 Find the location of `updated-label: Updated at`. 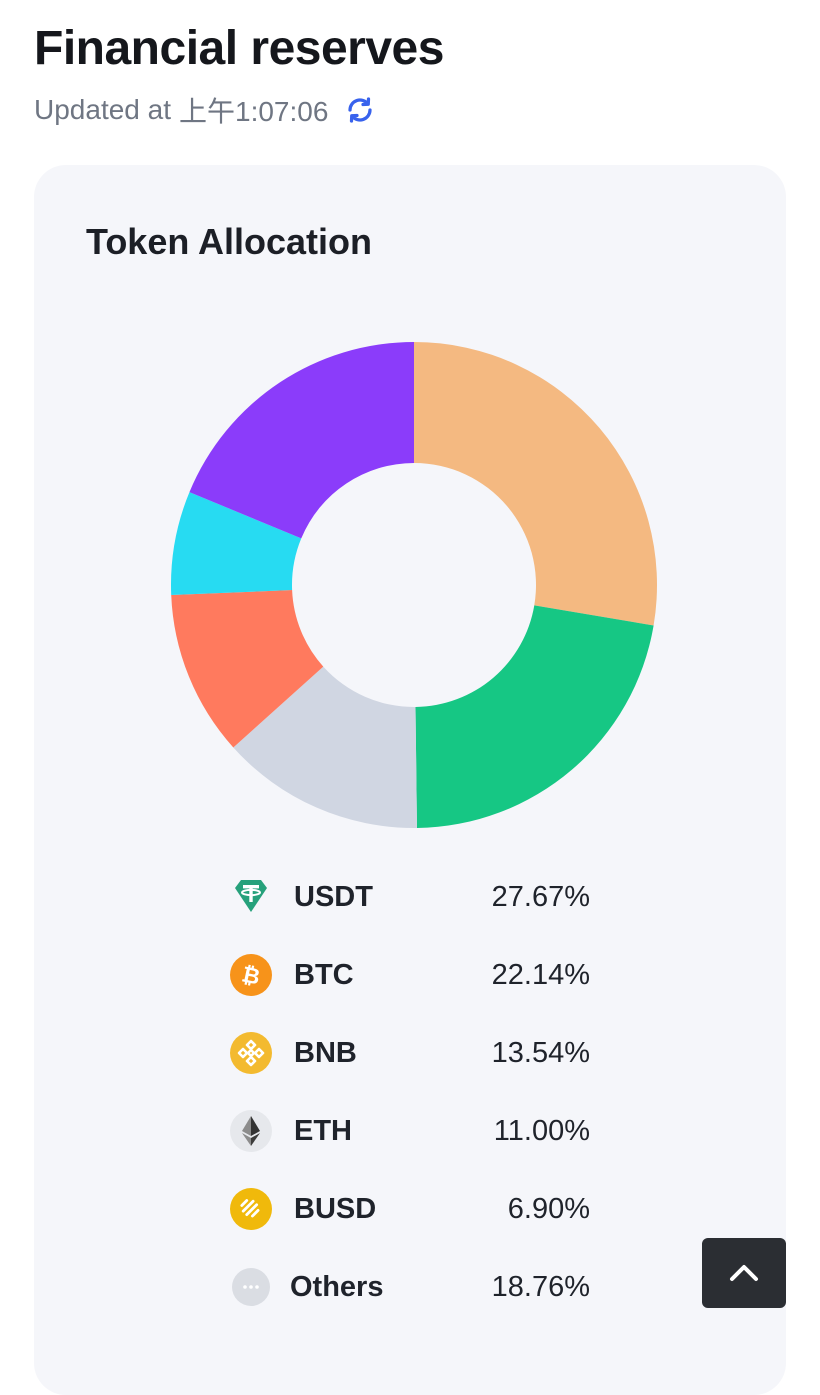

updated-label: Updated at is located at coordinates (102, 109).